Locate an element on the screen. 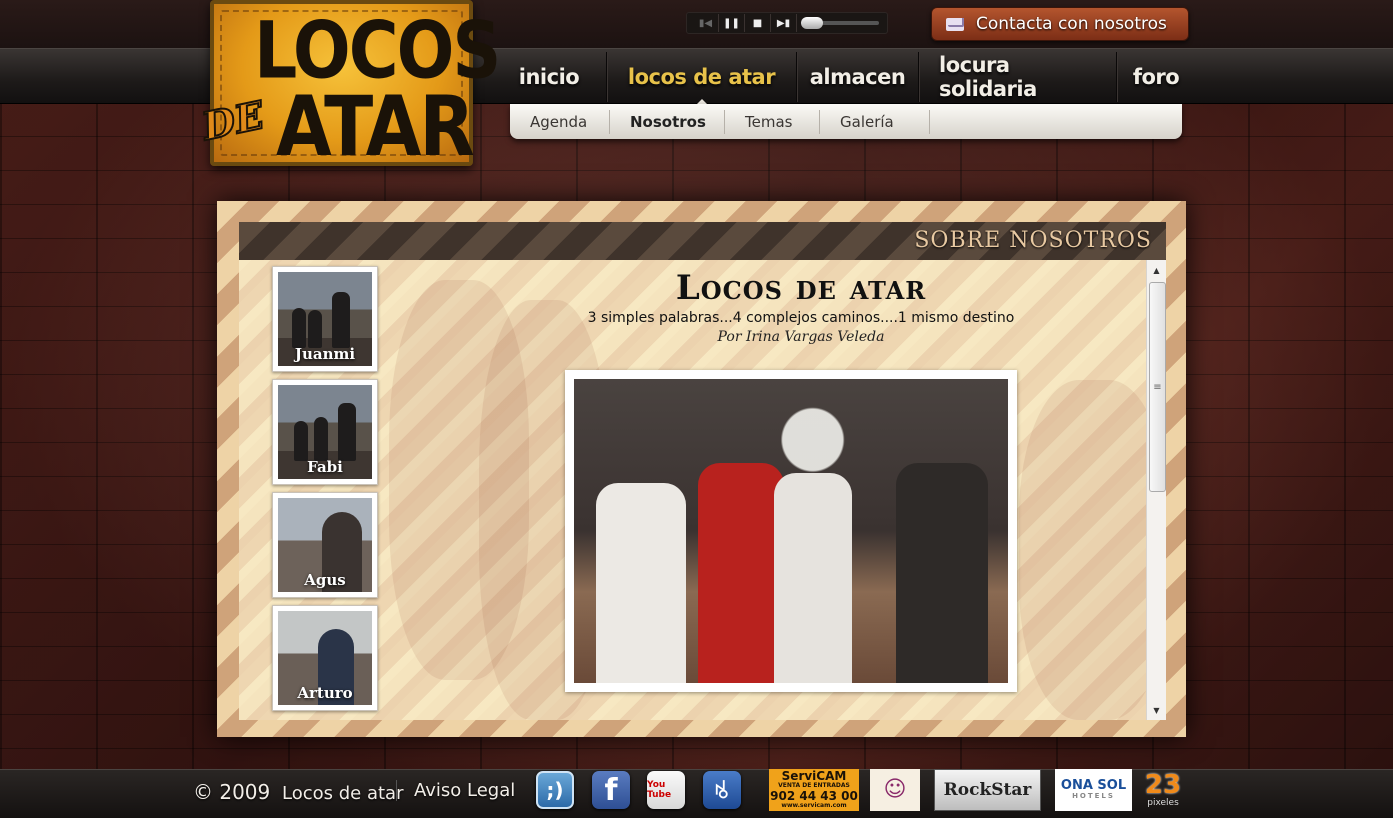 Image resolution: width=1393 pixels, height=818 pixels. panel-header: SOBRE NOSOTROS is located at coordinates (702, 241).